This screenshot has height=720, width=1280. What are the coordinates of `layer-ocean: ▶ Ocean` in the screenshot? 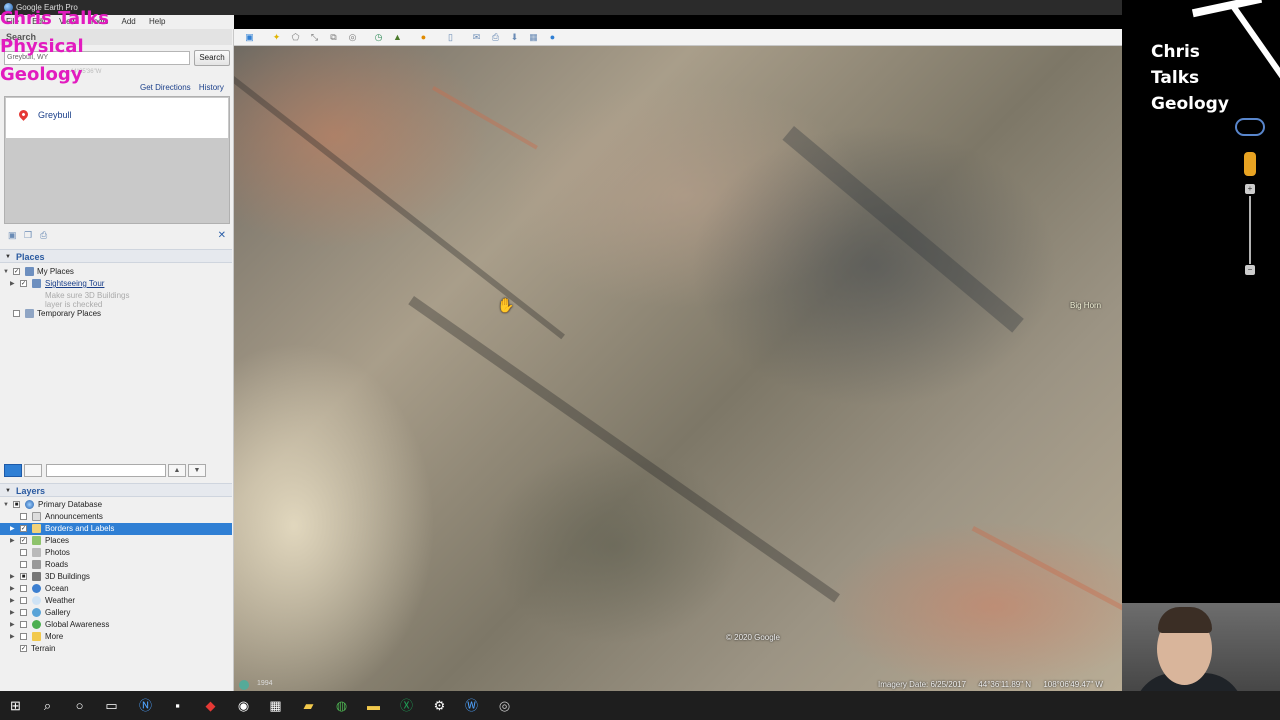 It's located at (116, 589).